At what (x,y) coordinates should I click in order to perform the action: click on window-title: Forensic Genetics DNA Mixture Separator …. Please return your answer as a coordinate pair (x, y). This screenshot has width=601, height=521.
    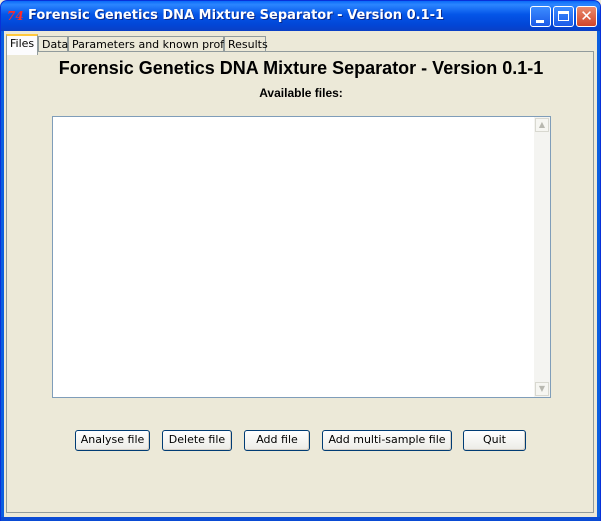
    Looking at the image, I should click on (236, 15).